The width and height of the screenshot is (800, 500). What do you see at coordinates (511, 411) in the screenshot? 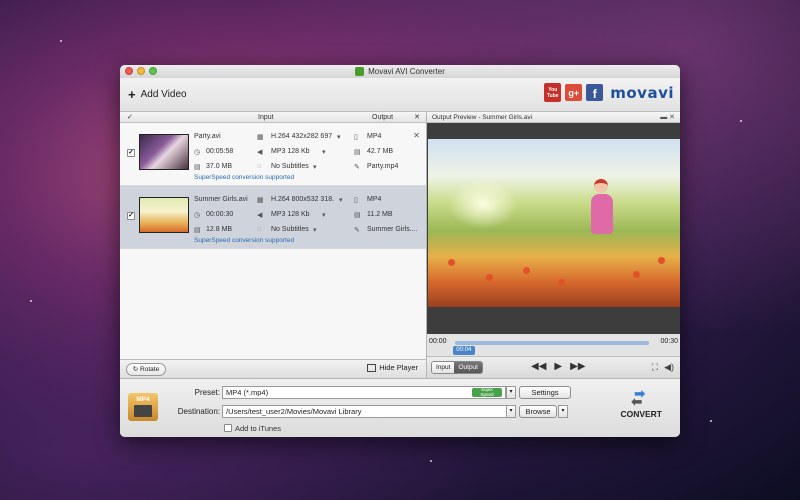
I see `destination-dropdown-button: ▾` at bounding box center [511, 411].